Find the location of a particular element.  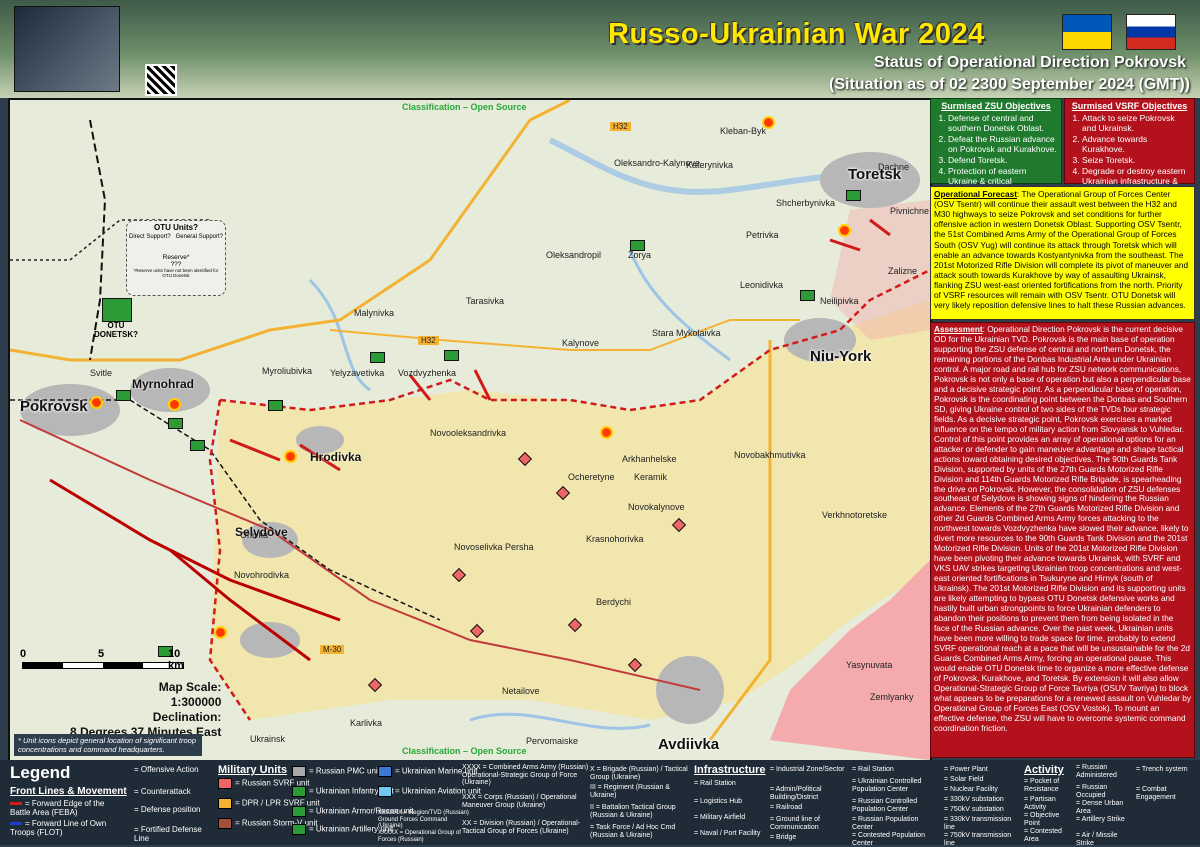

qr-code-icon is located at coordinates (161, 80).